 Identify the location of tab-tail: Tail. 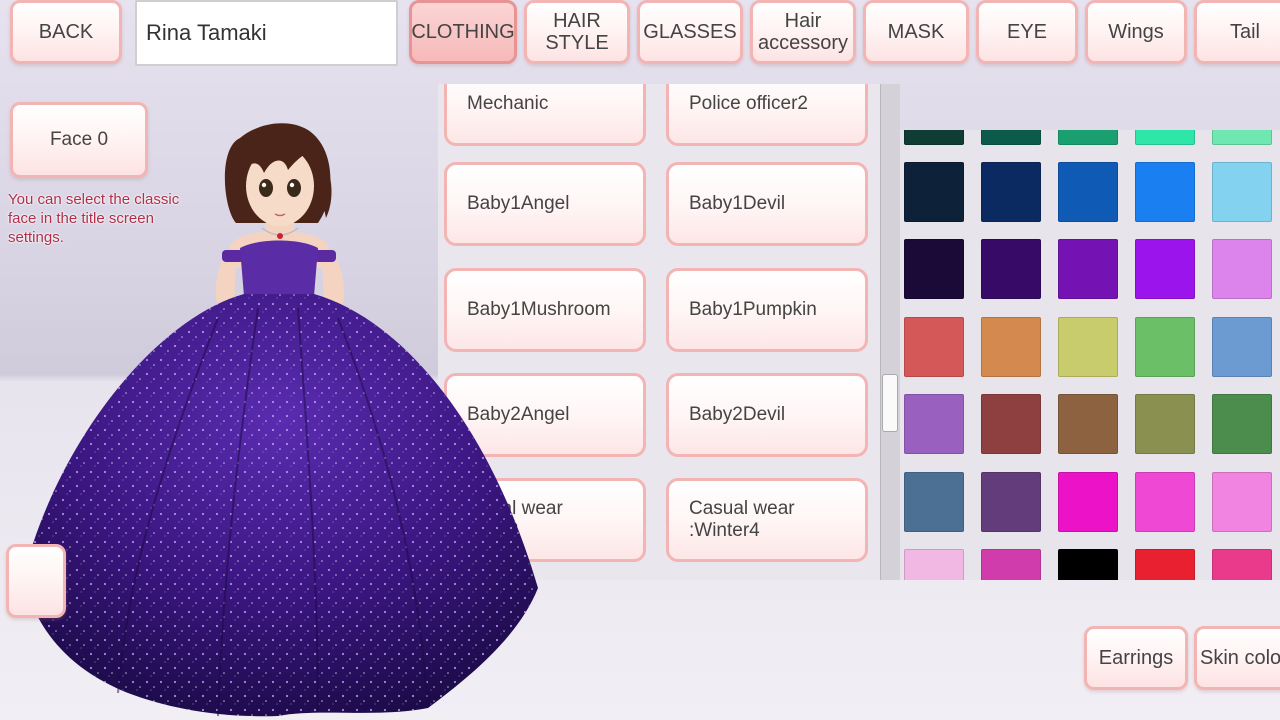
(1237, 32).